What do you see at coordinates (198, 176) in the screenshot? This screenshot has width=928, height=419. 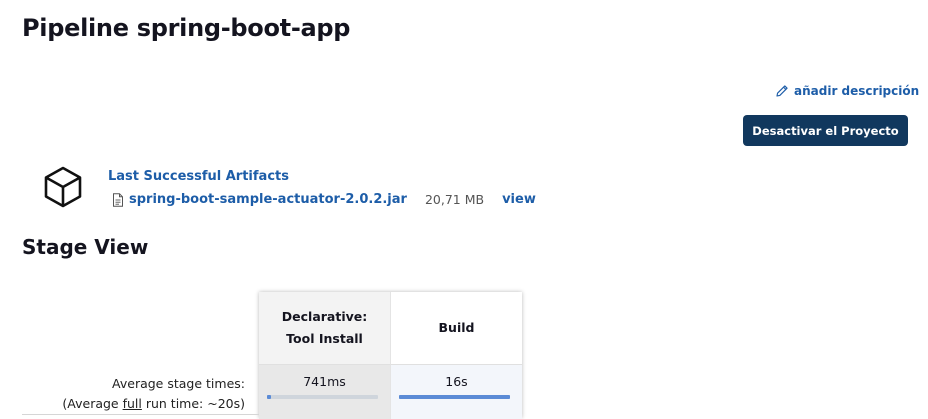 I see `last-successful-artifacts-link: Last Successful Artifacts` at bounding box center [198, 176].